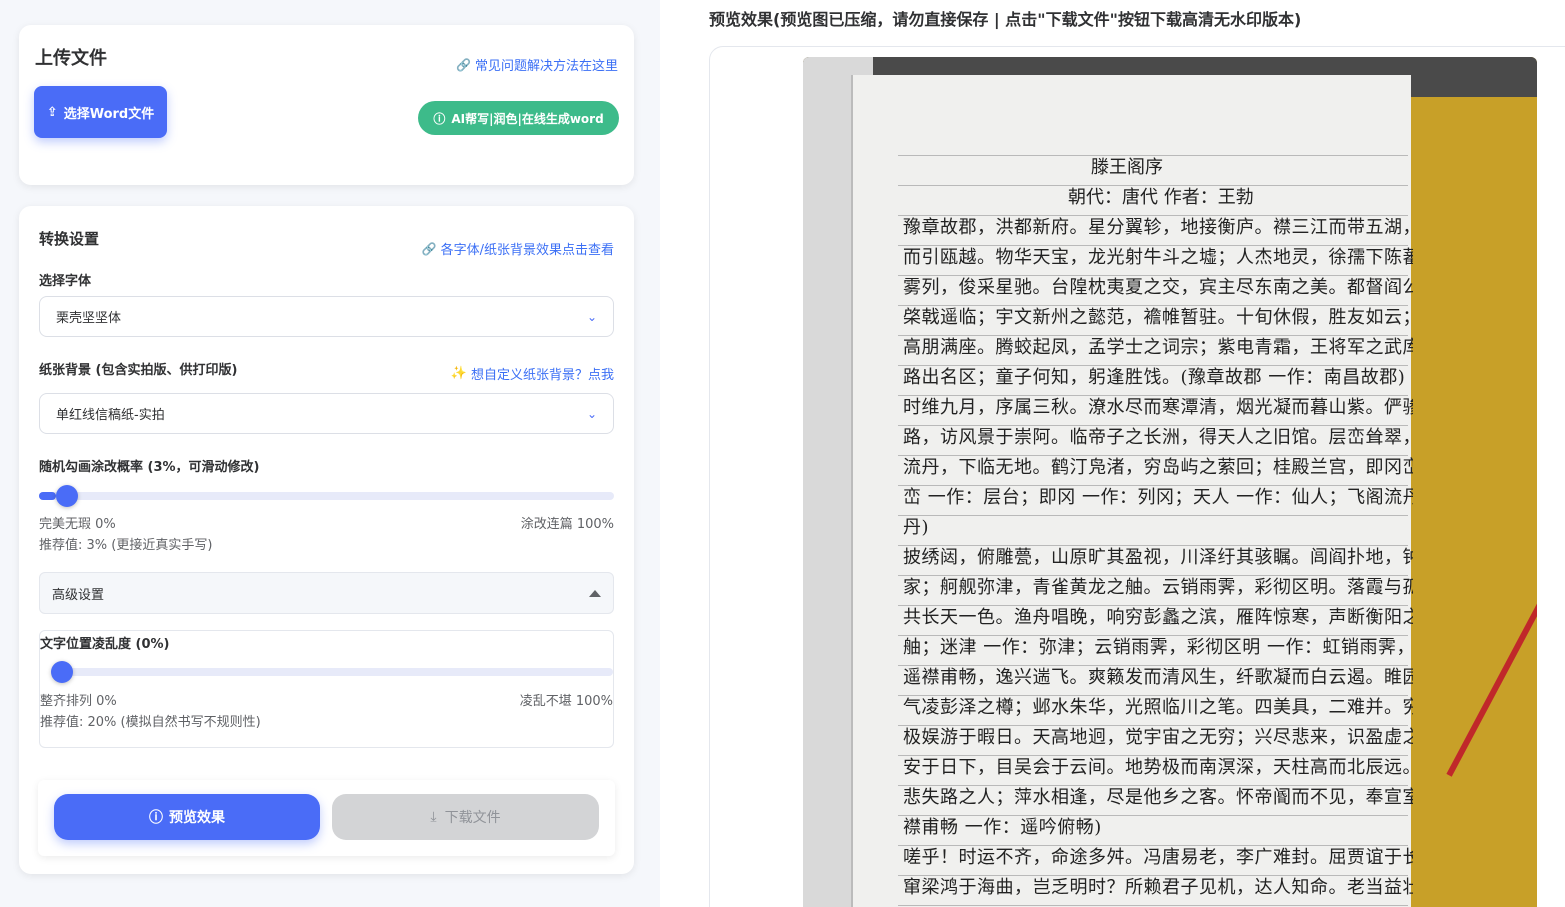  Describe the element at coordinates (332, 672) in the screenshot. I see `messiness-slider` at that location.